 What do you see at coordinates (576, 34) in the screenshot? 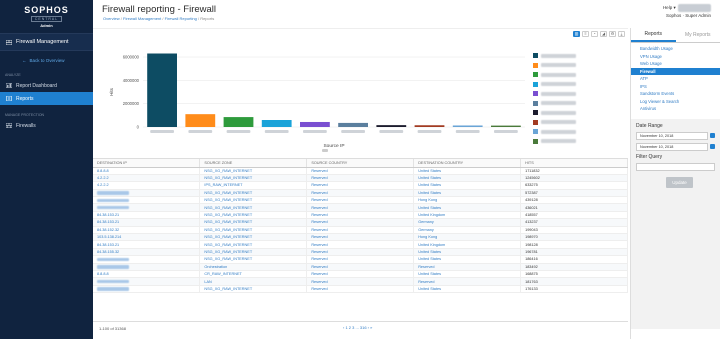
I see `bar-chart-view-button: ▥` at bounding box center [576, 34].